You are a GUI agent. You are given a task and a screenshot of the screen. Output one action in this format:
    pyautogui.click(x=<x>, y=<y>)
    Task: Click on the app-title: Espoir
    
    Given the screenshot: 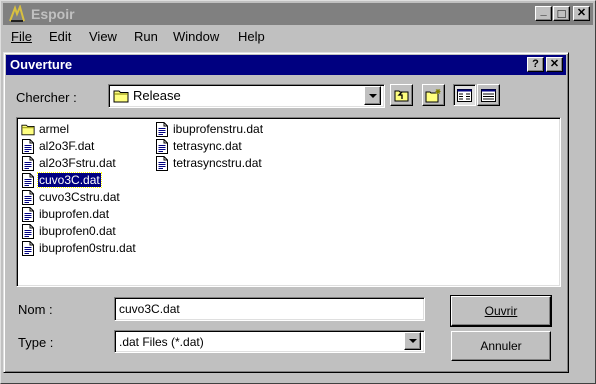 What is the action you would take?
    pyautogui.click(x=53, y=14)
    